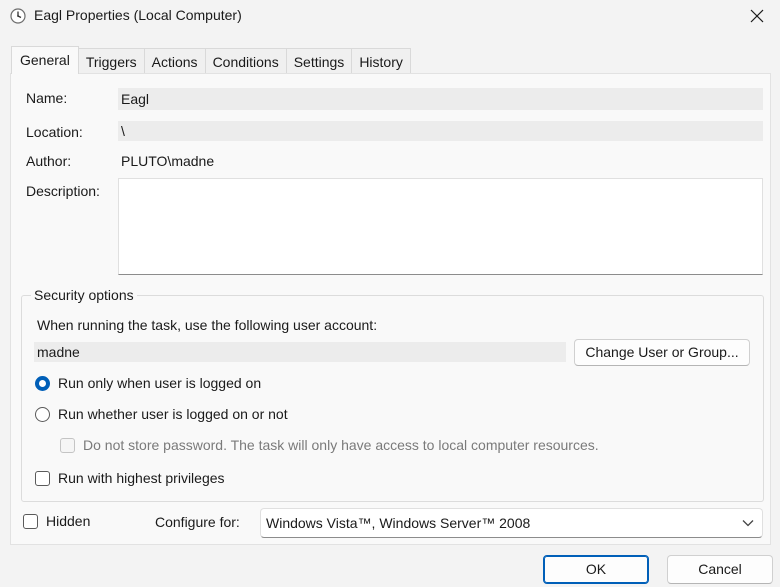  What do you see at coordinates (398, 523) in the screenshot?
I see `configure-for-value: Windows Vista™, Windows Server™ 2008` at bounding box center [398, 523].